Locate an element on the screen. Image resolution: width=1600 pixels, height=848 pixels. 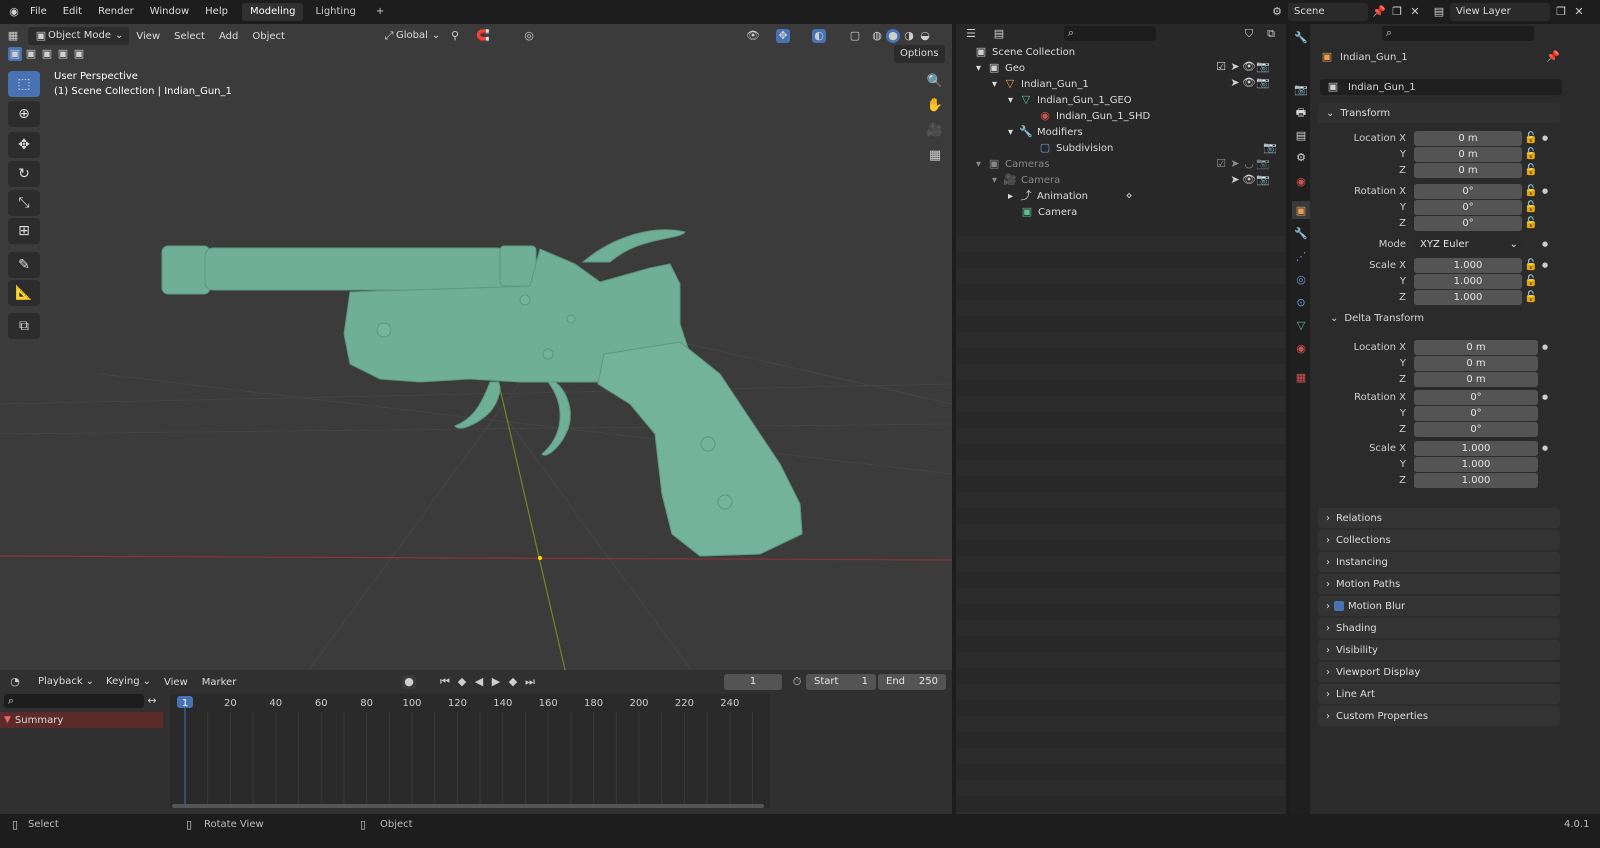
constraints-tab-icon: ⊙ is located at coordinates (1301, 302).